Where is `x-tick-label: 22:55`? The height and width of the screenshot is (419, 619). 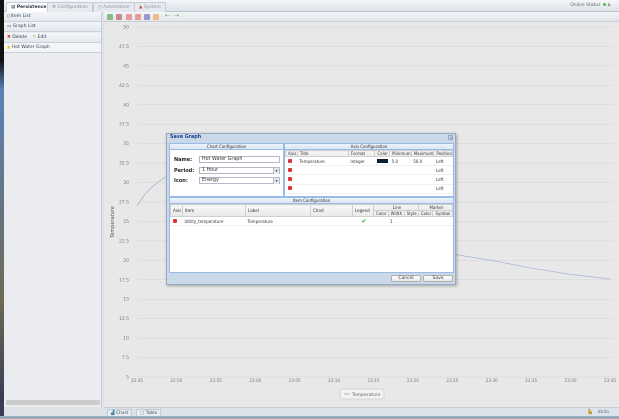 x-tick-label: 22:55 is located at coordinates (216, 380).